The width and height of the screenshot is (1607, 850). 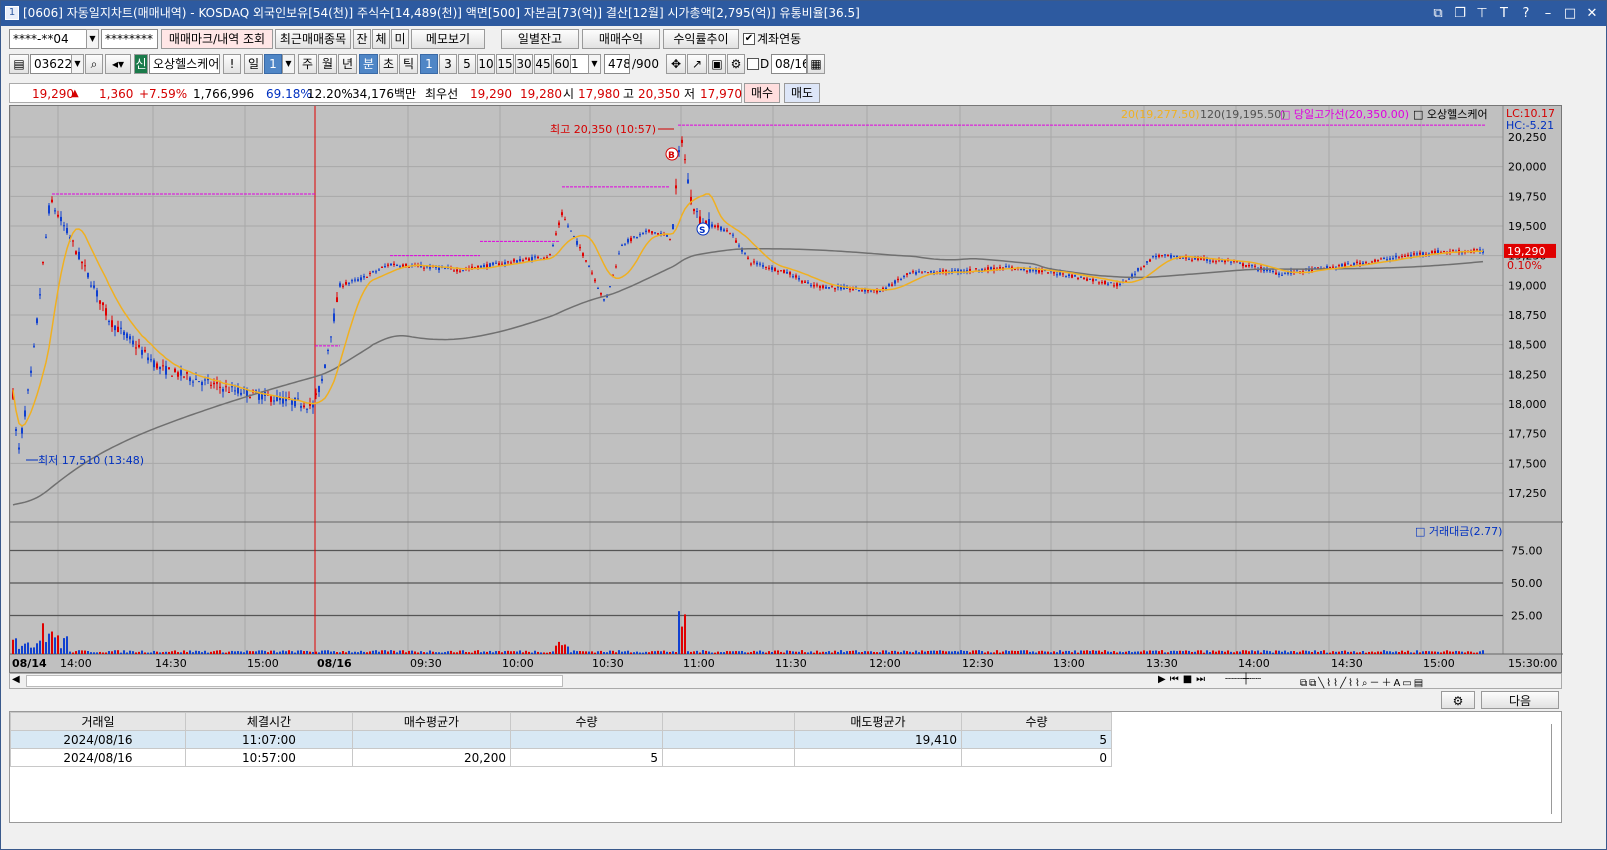 What do you see at coordinates (785, 681) in the screenshot?
I see `chart-scrollbar: ◀ ▶⏮■⏭ ┄┄┄┼┄┄ ⧉⧉╲⌇⌇╱⌇⌇⌕－＋A▭▤` at bounding box center [785, 681].